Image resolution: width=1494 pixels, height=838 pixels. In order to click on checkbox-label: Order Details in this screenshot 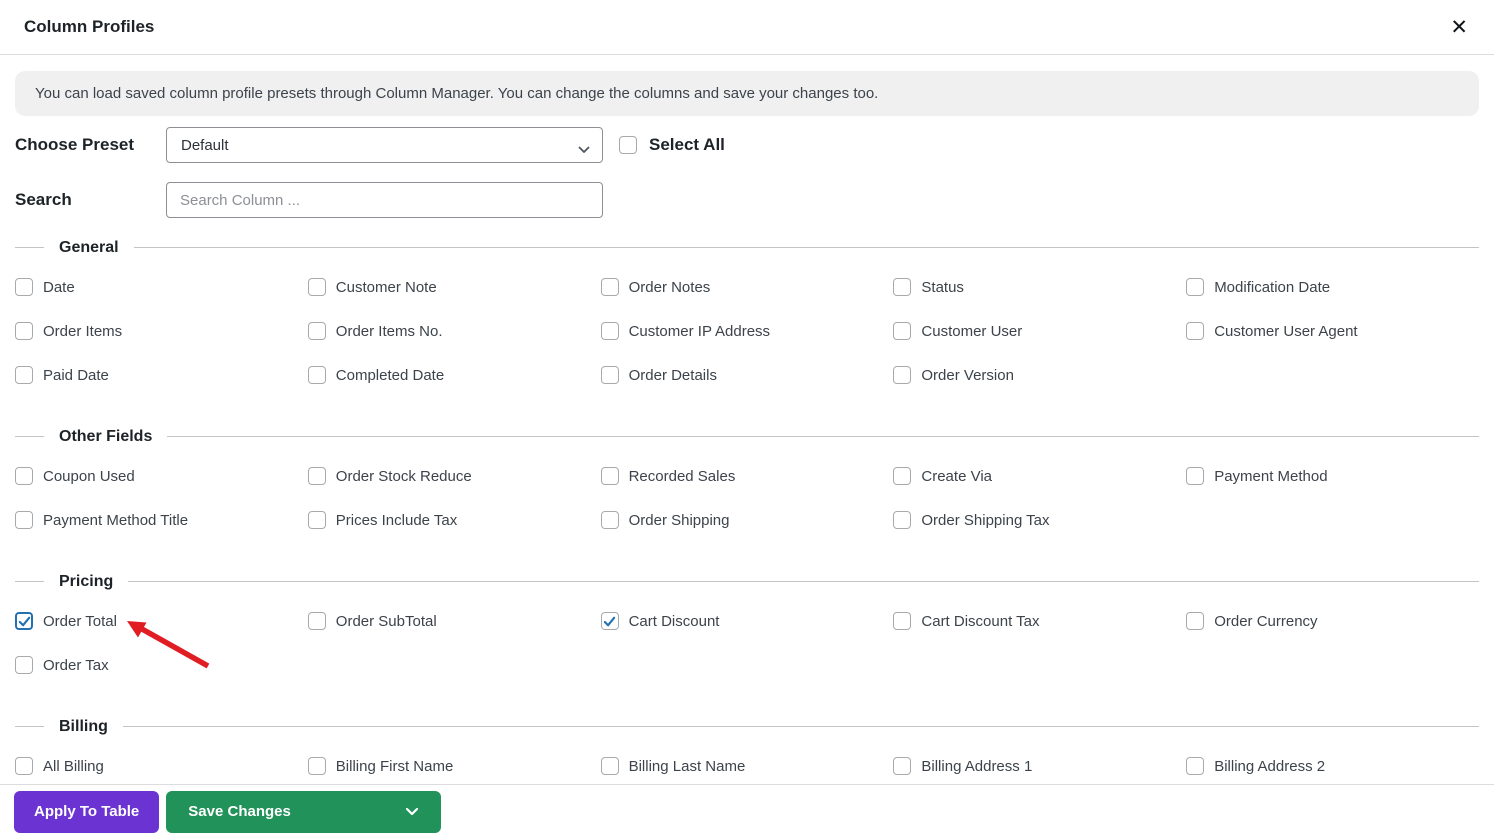, I will do `click(672, 375)`.